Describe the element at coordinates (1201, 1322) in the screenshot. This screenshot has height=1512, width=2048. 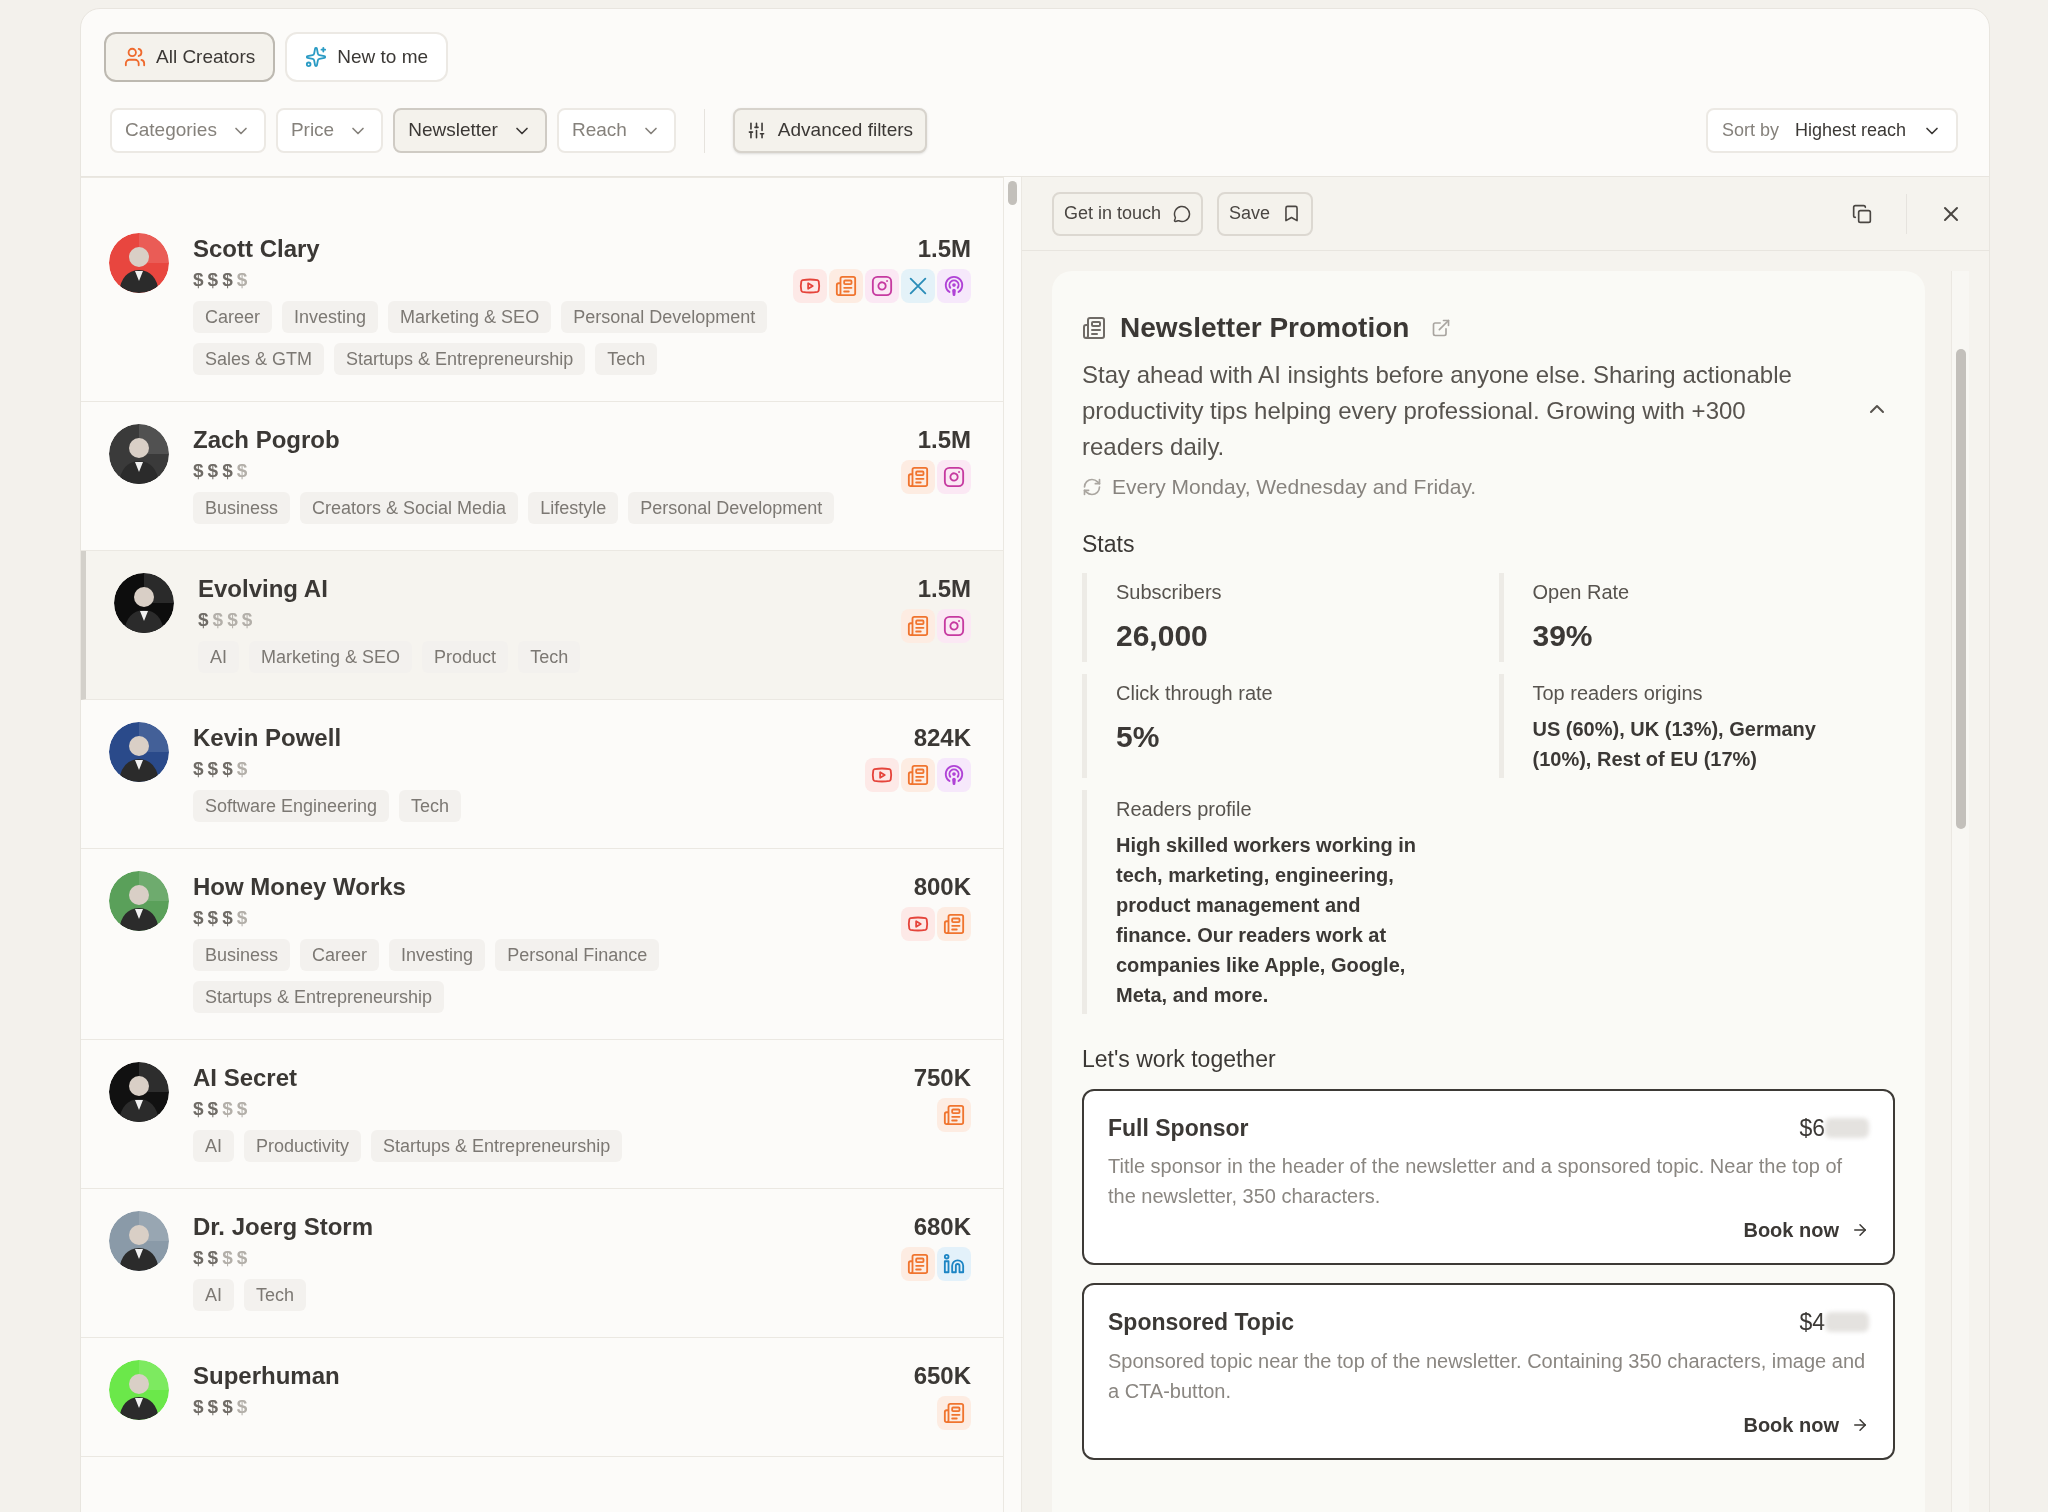
I see `offer-title: Sponsored Topic` at that location.